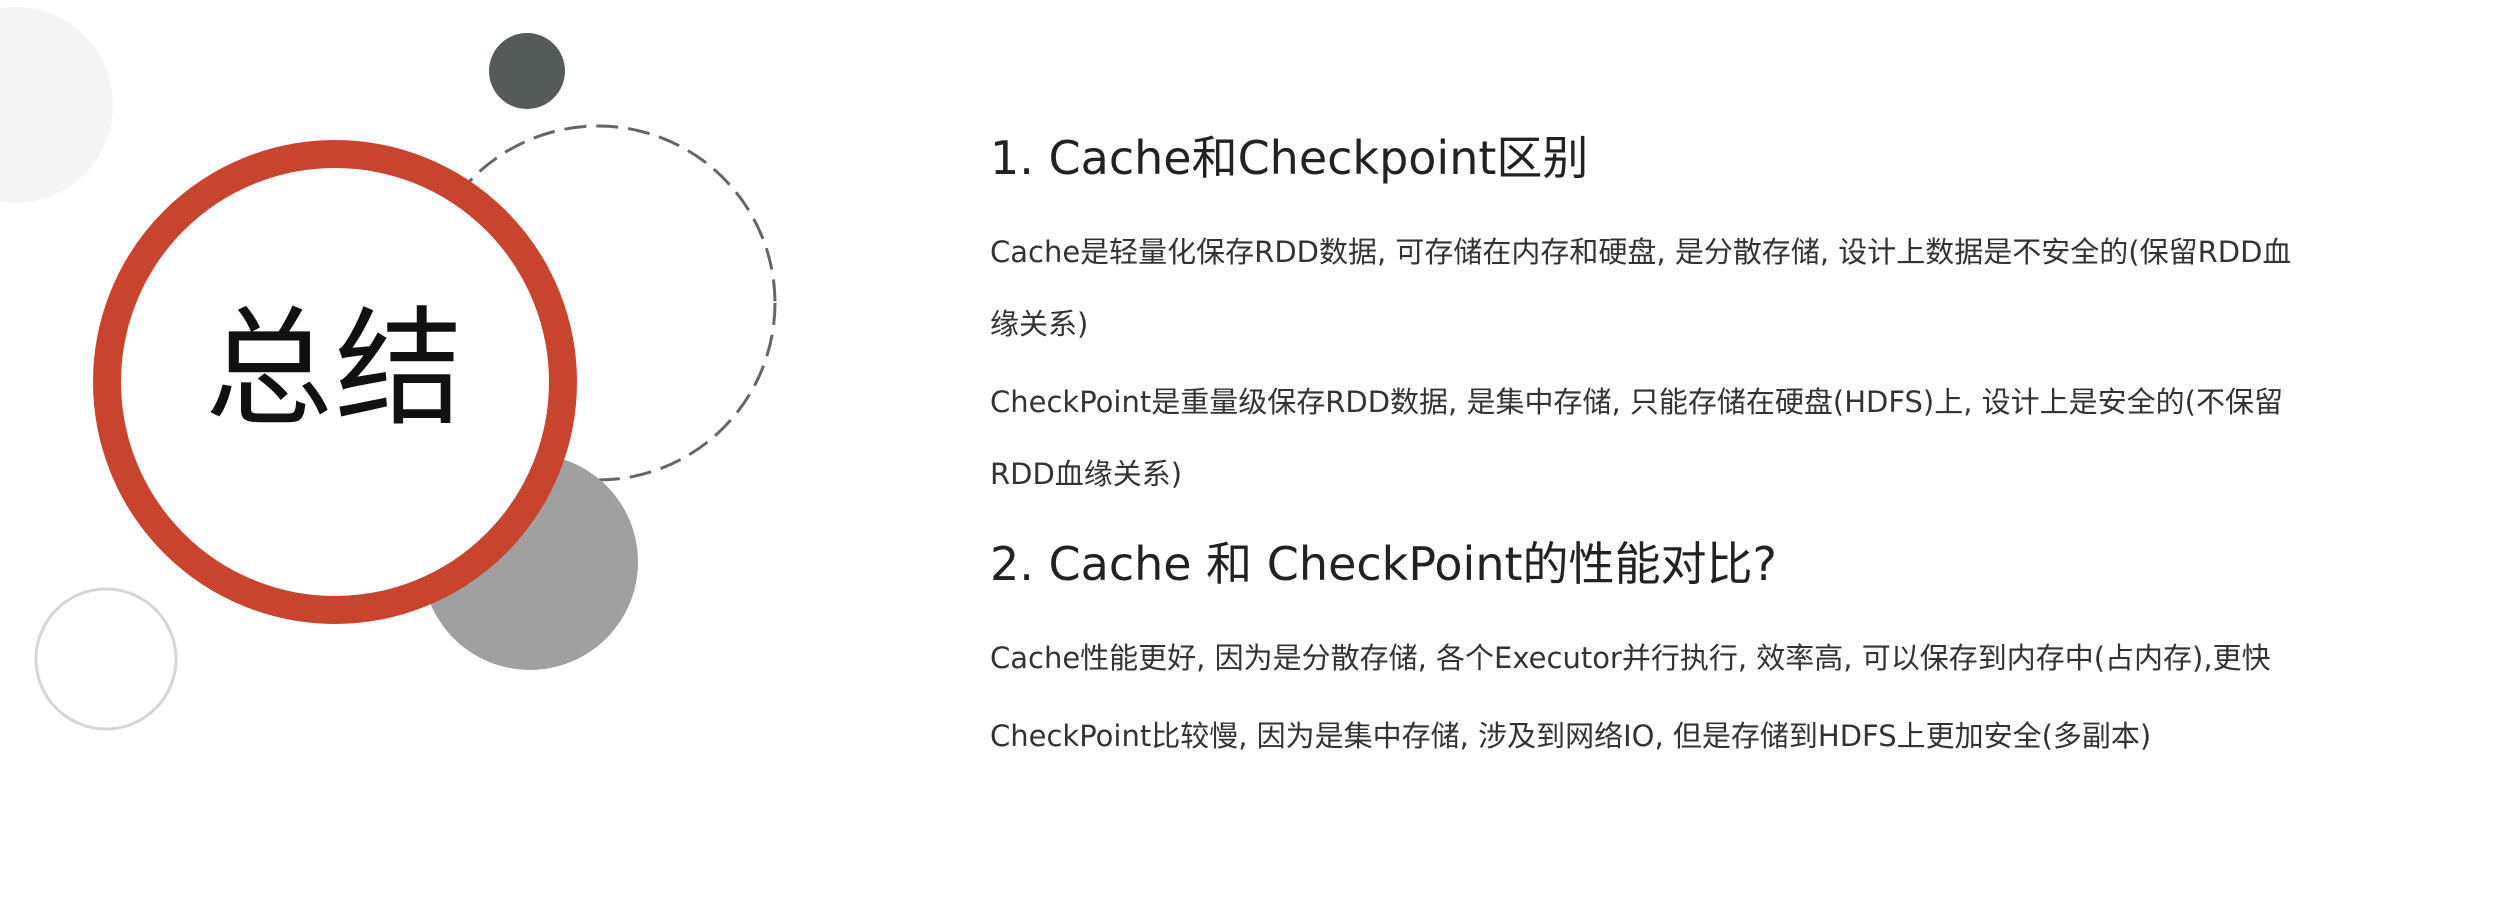 The image size is (2500, 900). What do you see at coordinates (106, 659) in the screenshot?
I see `outline-circle` at bounding box center [106, 659].